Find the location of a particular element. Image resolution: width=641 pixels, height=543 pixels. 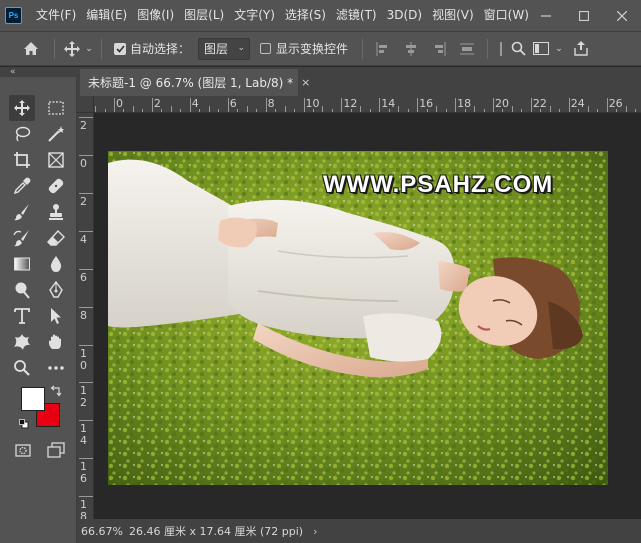

tools-panel is located at coordinates (38, 310).